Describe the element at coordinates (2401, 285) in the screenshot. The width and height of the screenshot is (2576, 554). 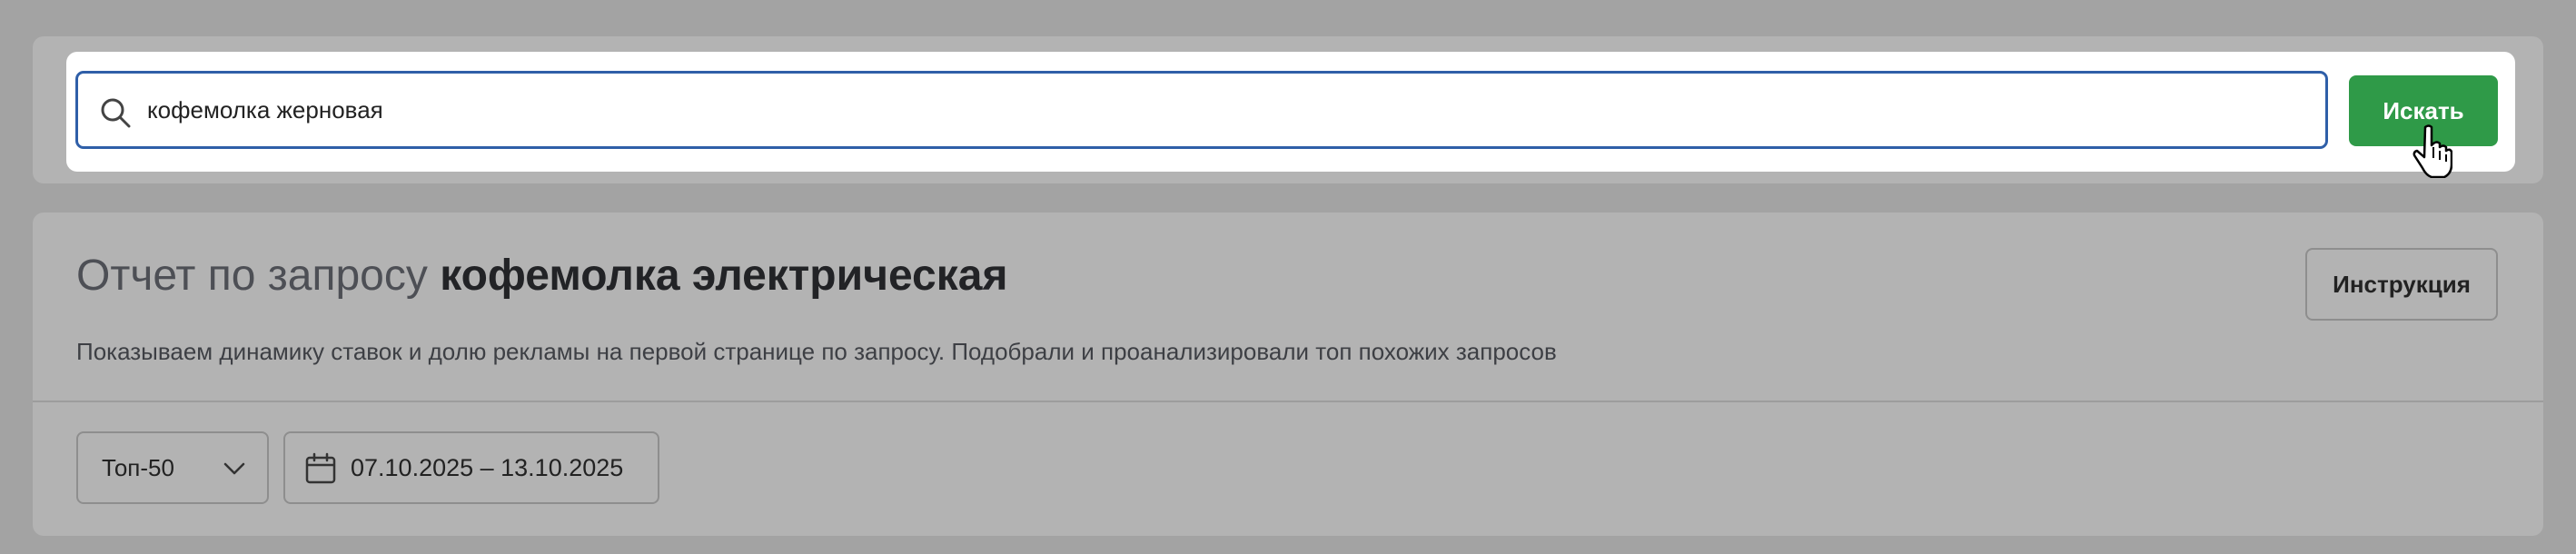
I see `instruction-button: Инструкция` at that location.